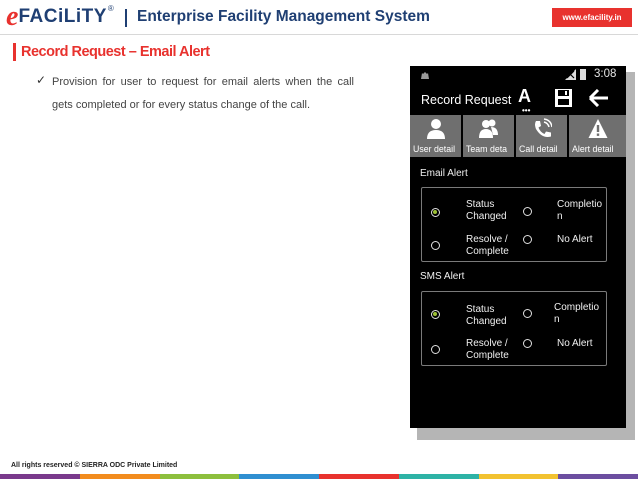 This screenshot has width=638, height=479. What do you see at coordinates (526, 110) in the screenshot?
I see `font-icon-dots: •••` at bounding box center [526, 110].